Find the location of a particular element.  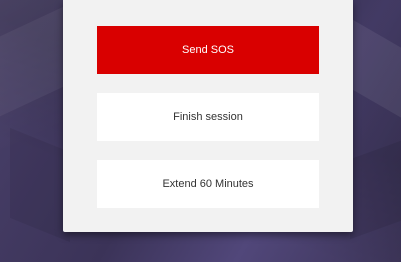

send-sos-label: Send SOS is located at coordinates (208, 50).